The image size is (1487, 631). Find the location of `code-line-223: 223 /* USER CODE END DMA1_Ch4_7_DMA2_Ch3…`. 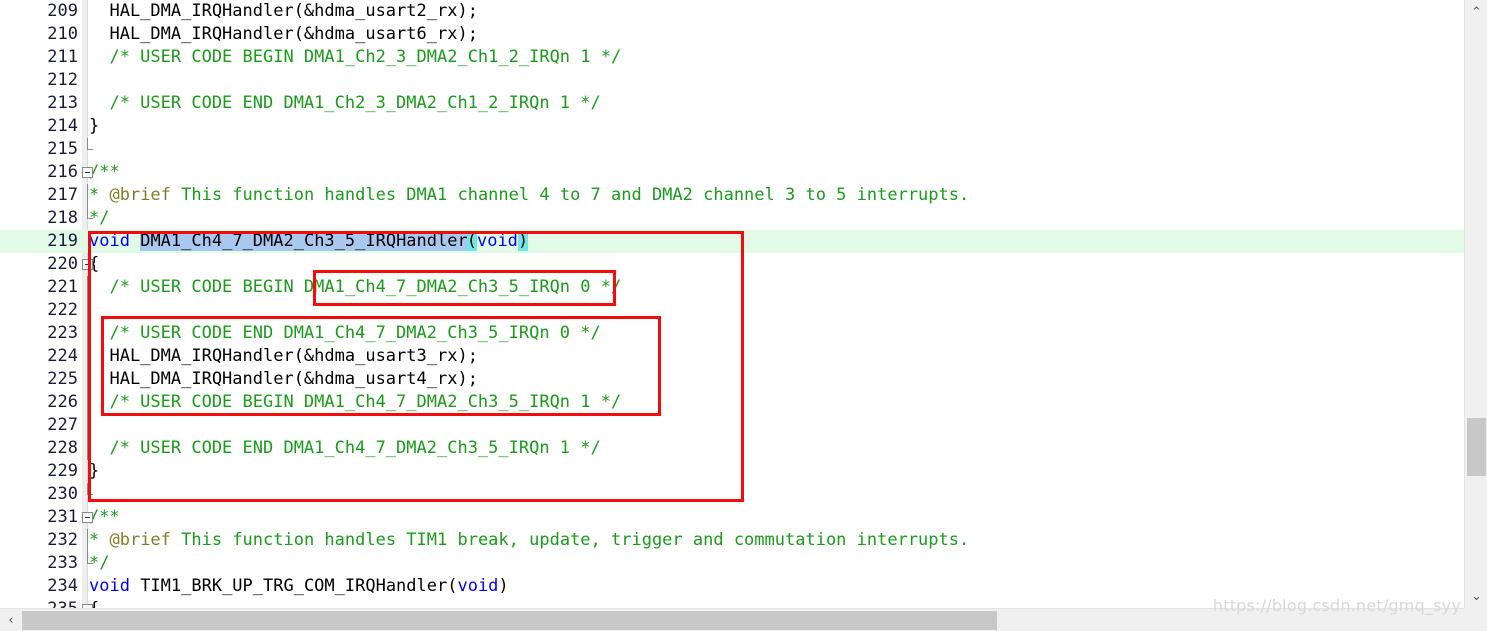

code-line-223: 223 /* USER CODE END DMA1_Ch4_7_DMA2_Ch3… is located at coordinates (732, 333).